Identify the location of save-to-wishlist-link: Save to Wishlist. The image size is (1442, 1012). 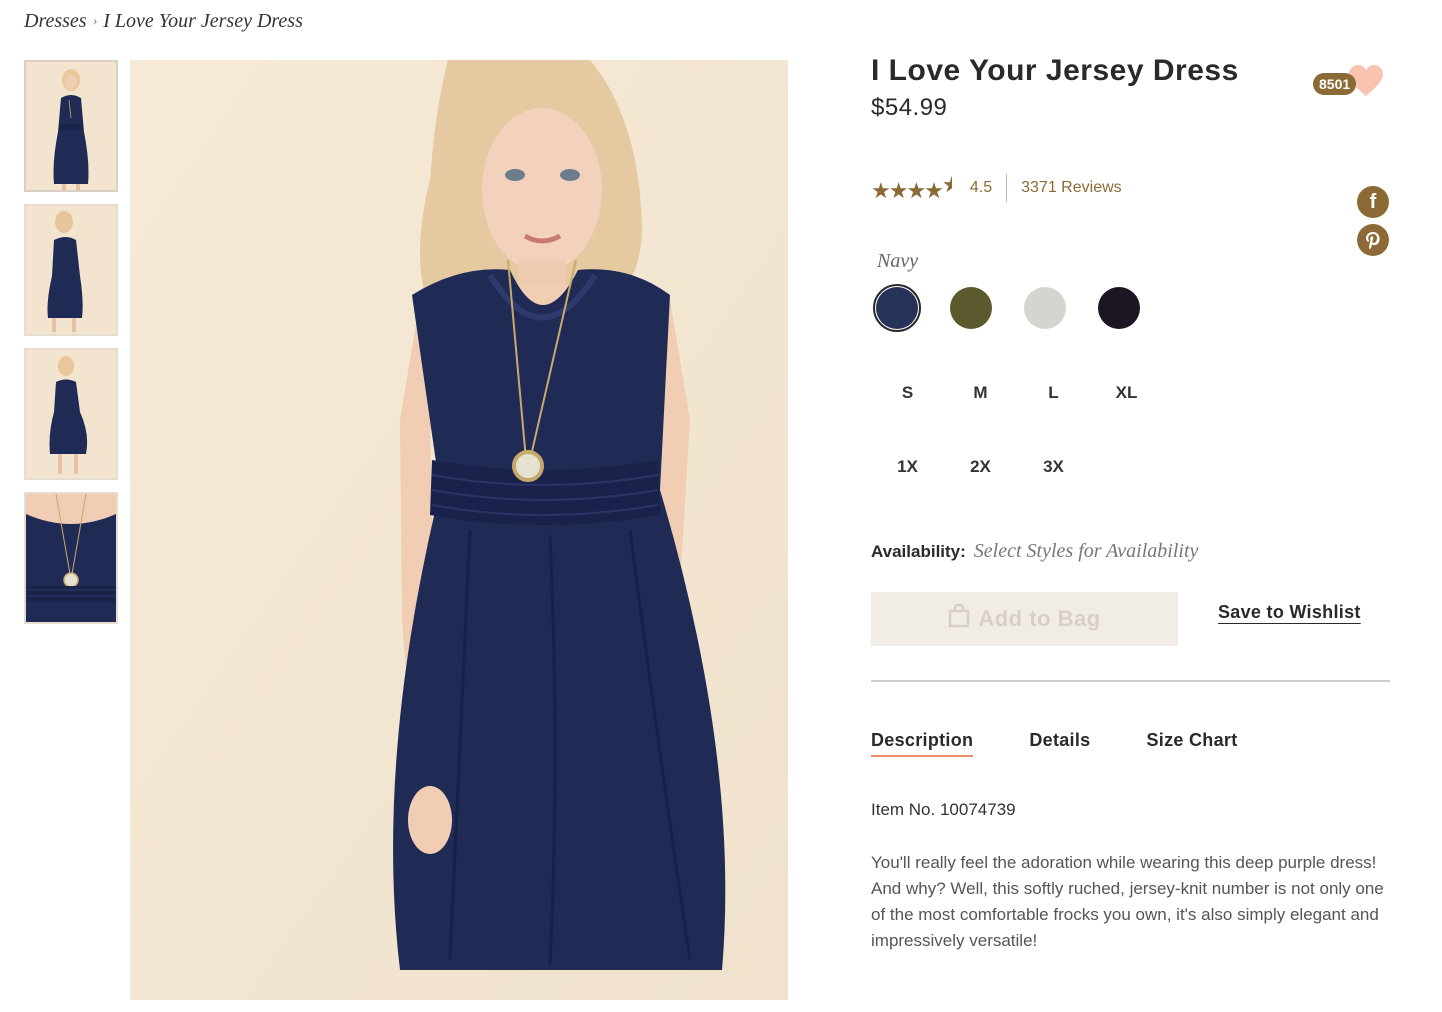
(1289, 612).